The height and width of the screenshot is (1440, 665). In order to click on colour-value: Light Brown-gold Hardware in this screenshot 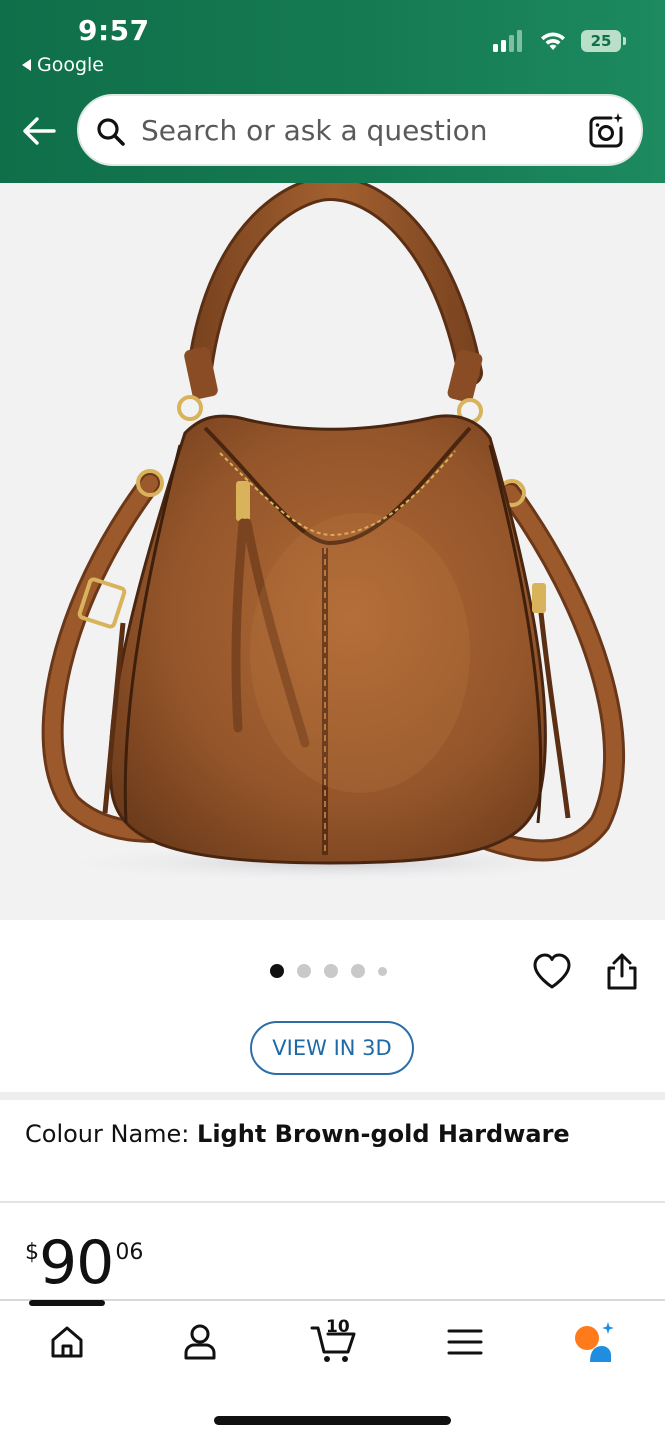, I will do `click(383, 1134)`.